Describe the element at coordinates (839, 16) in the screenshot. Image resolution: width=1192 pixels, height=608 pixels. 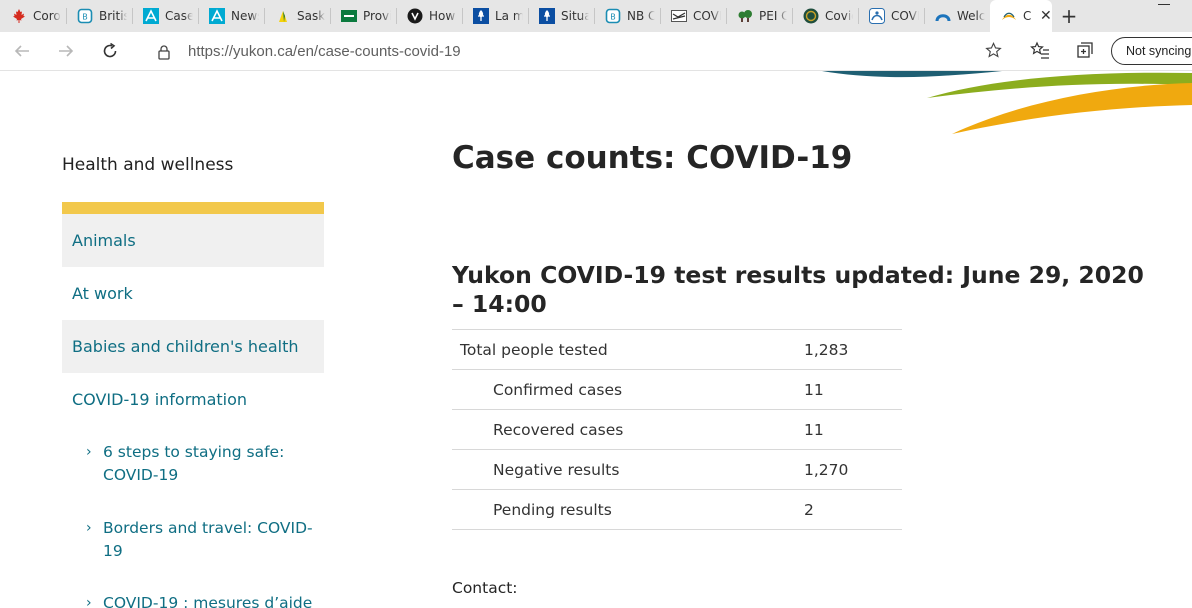
I see `tab-title: Covid` at that location.